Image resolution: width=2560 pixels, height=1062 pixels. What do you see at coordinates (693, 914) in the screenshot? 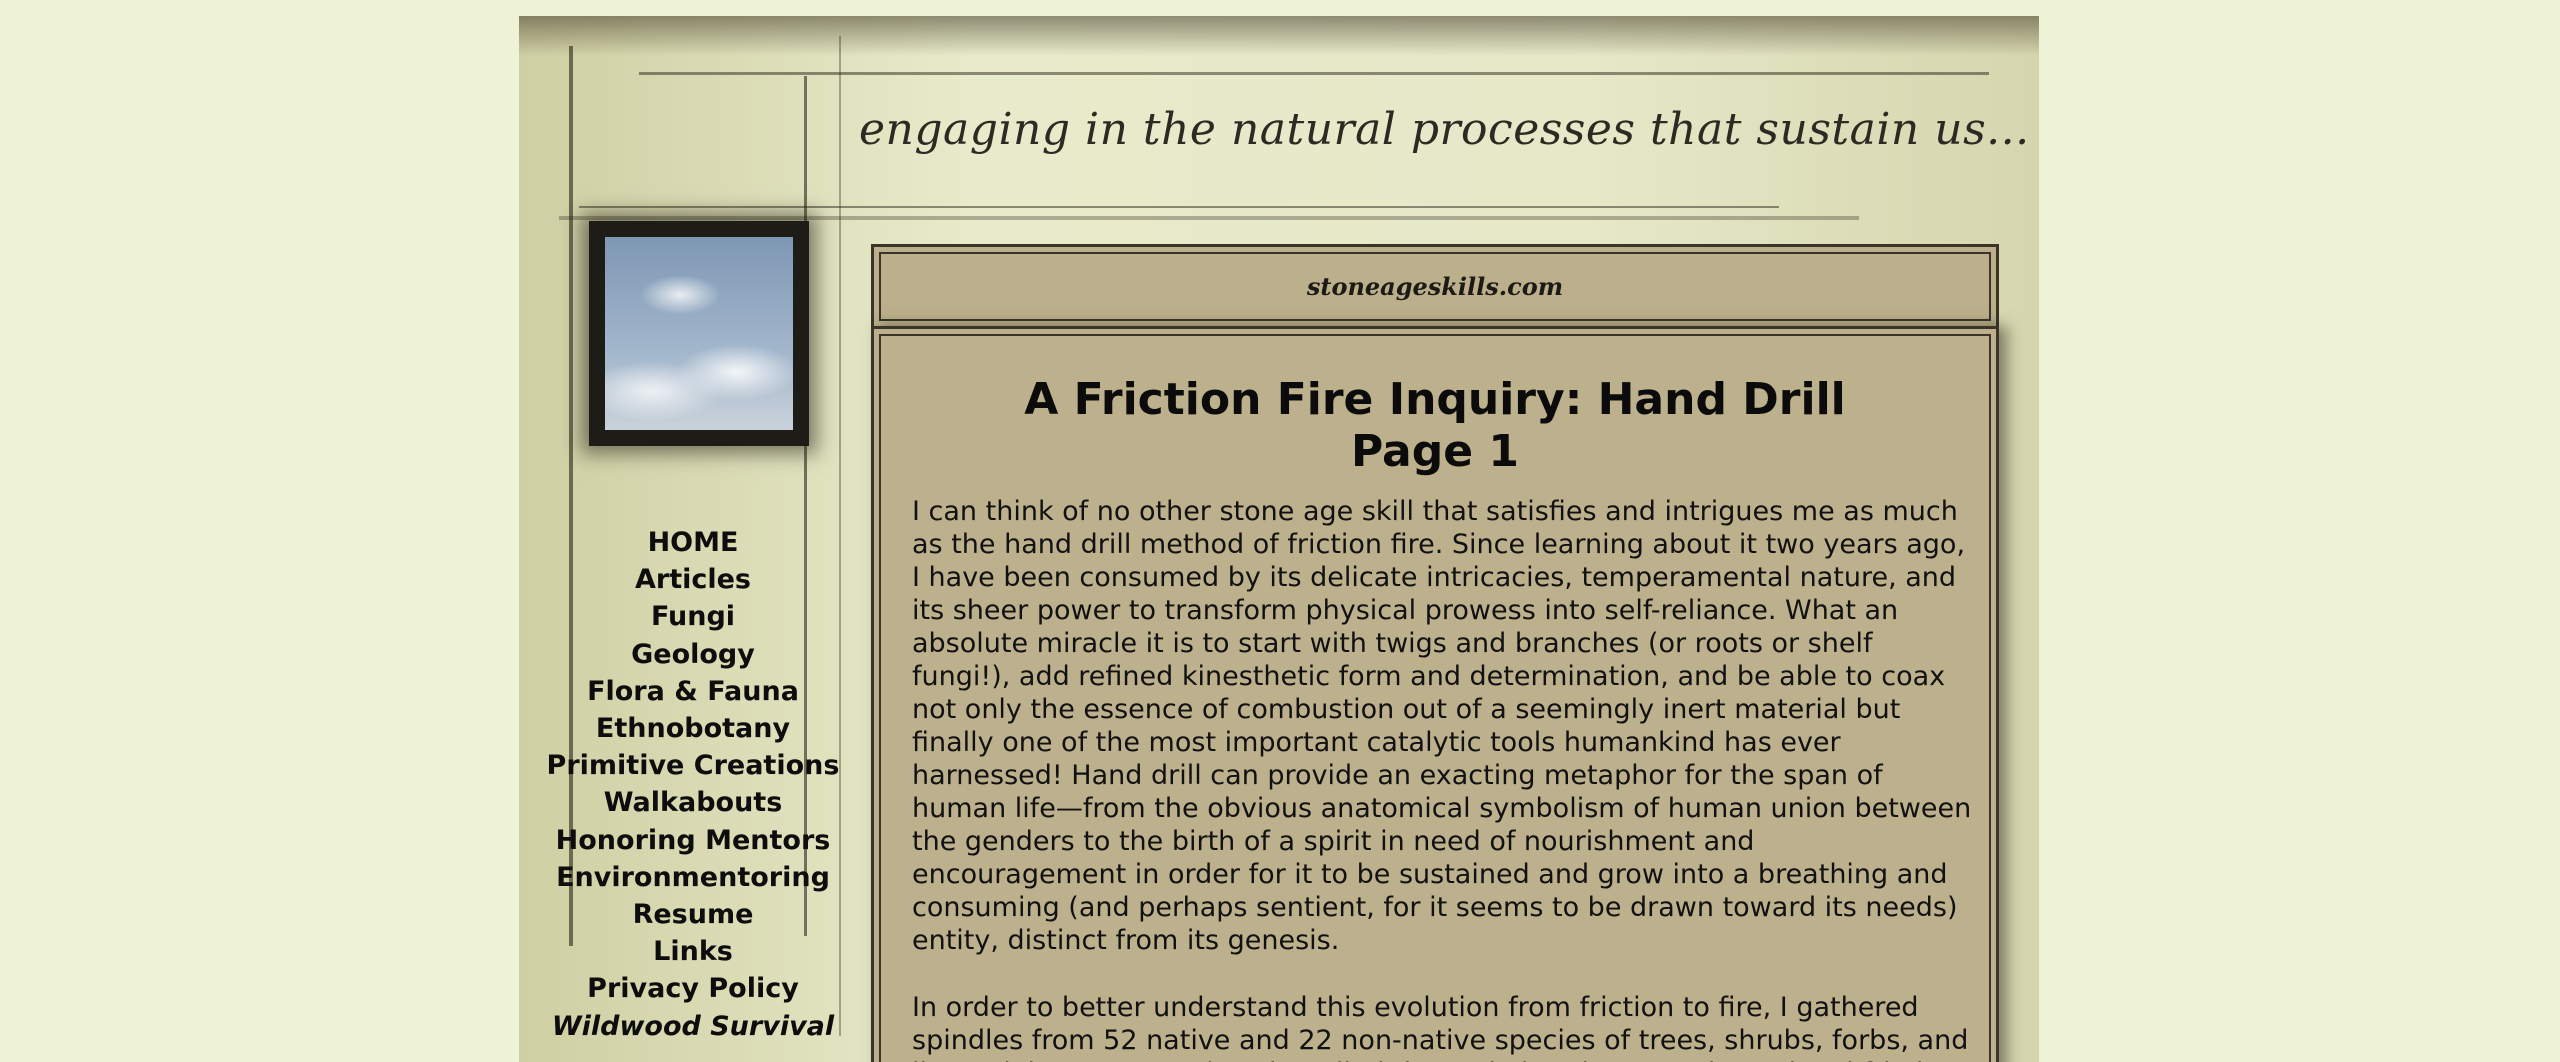
I see `nav-link-resume: Resume` at bounding box center [693, 914].